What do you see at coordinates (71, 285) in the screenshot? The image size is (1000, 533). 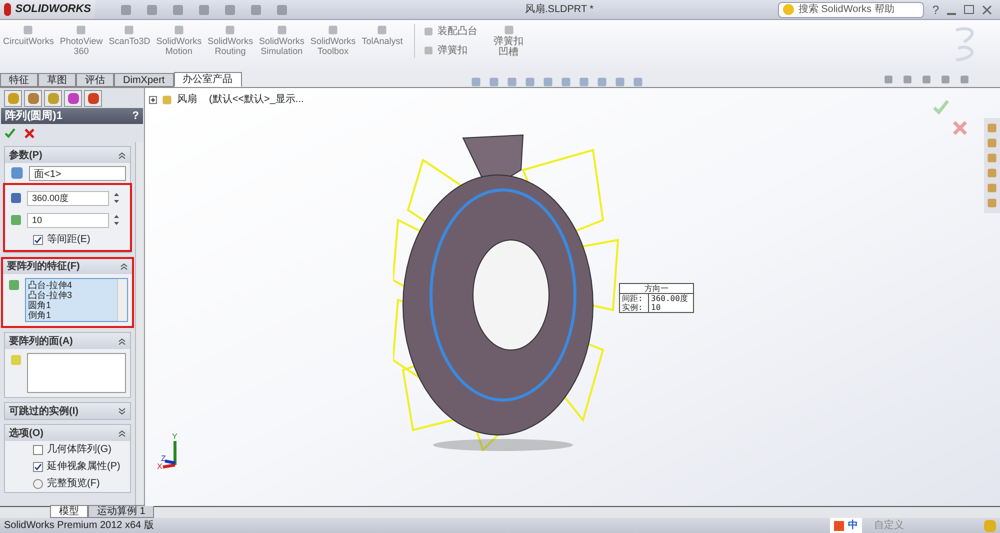 I see `feature-item: 凸台-拉伸4` at bounding box center [71, 285].